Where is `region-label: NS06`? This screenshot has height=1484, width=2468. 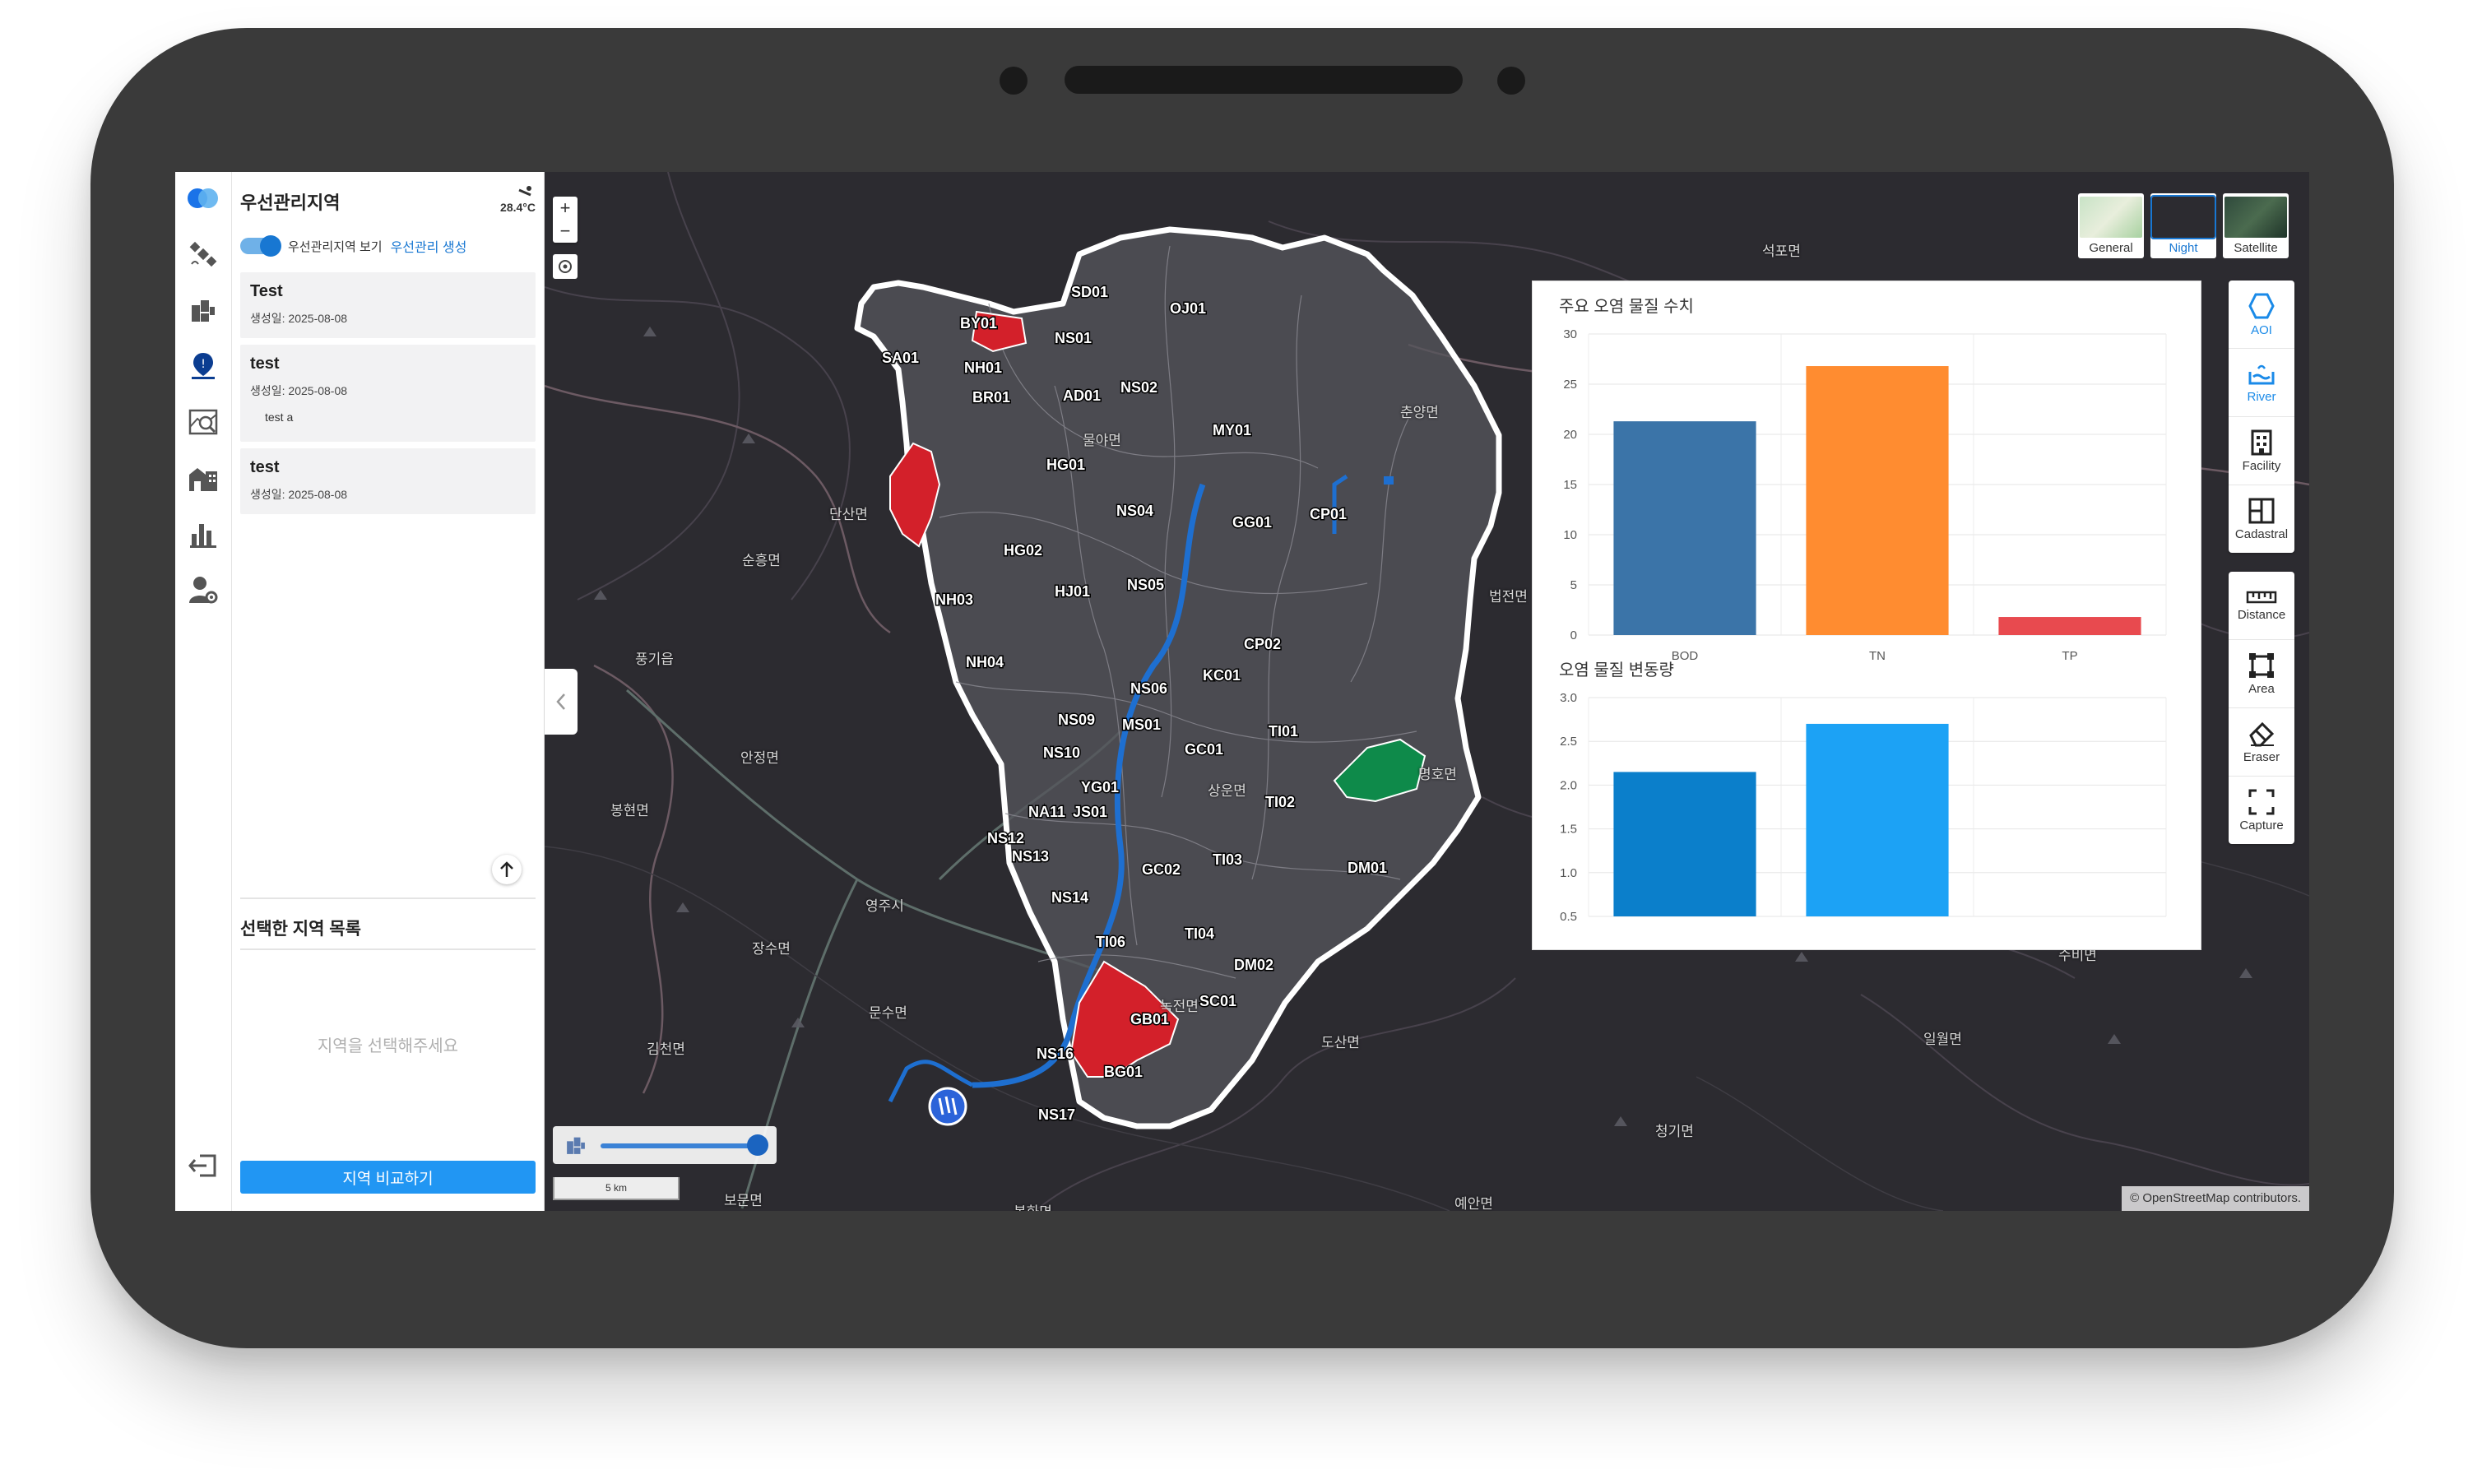
region-label: NS06 is located at coordinates (1149, 688).